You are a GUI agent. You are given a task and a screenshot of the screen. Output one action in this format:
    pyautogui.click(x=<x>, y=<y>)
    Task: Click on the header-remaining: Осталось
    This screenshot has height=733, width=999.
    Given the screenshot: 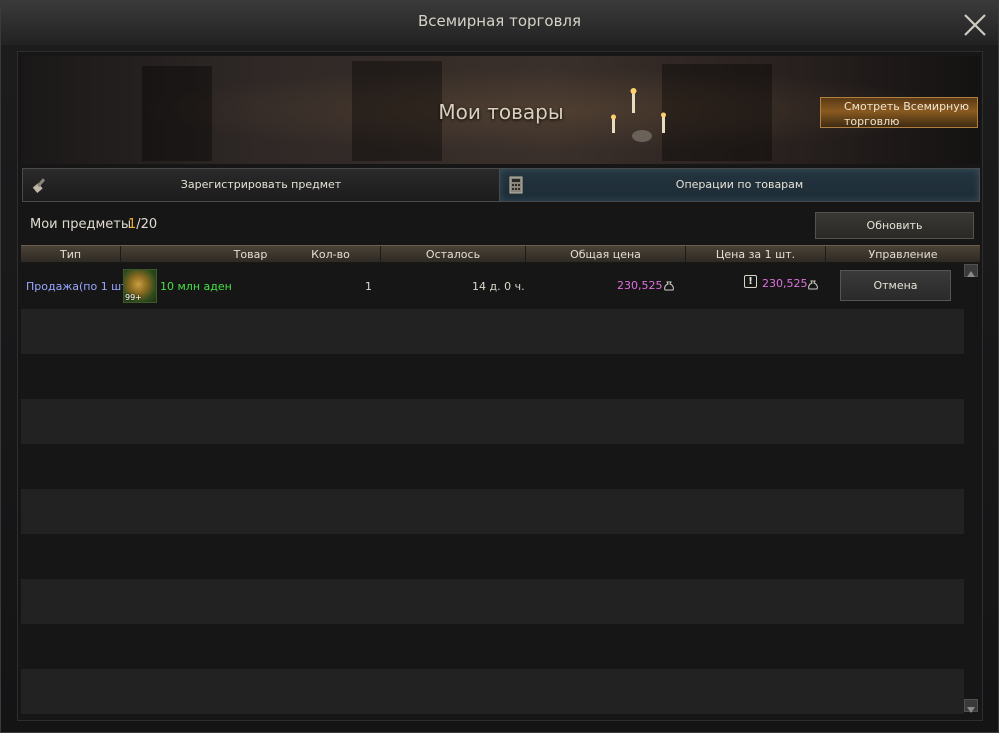 What is the action you would take?
    pyautogui.click(x=453, y=254)
    